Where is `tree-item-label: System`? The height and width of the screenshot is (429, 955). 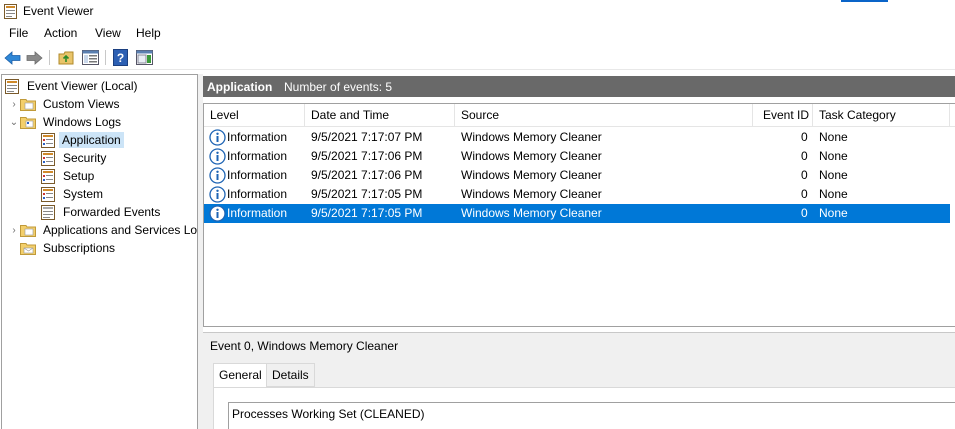 tree-item-label: System is located at coordinates (83, 194).